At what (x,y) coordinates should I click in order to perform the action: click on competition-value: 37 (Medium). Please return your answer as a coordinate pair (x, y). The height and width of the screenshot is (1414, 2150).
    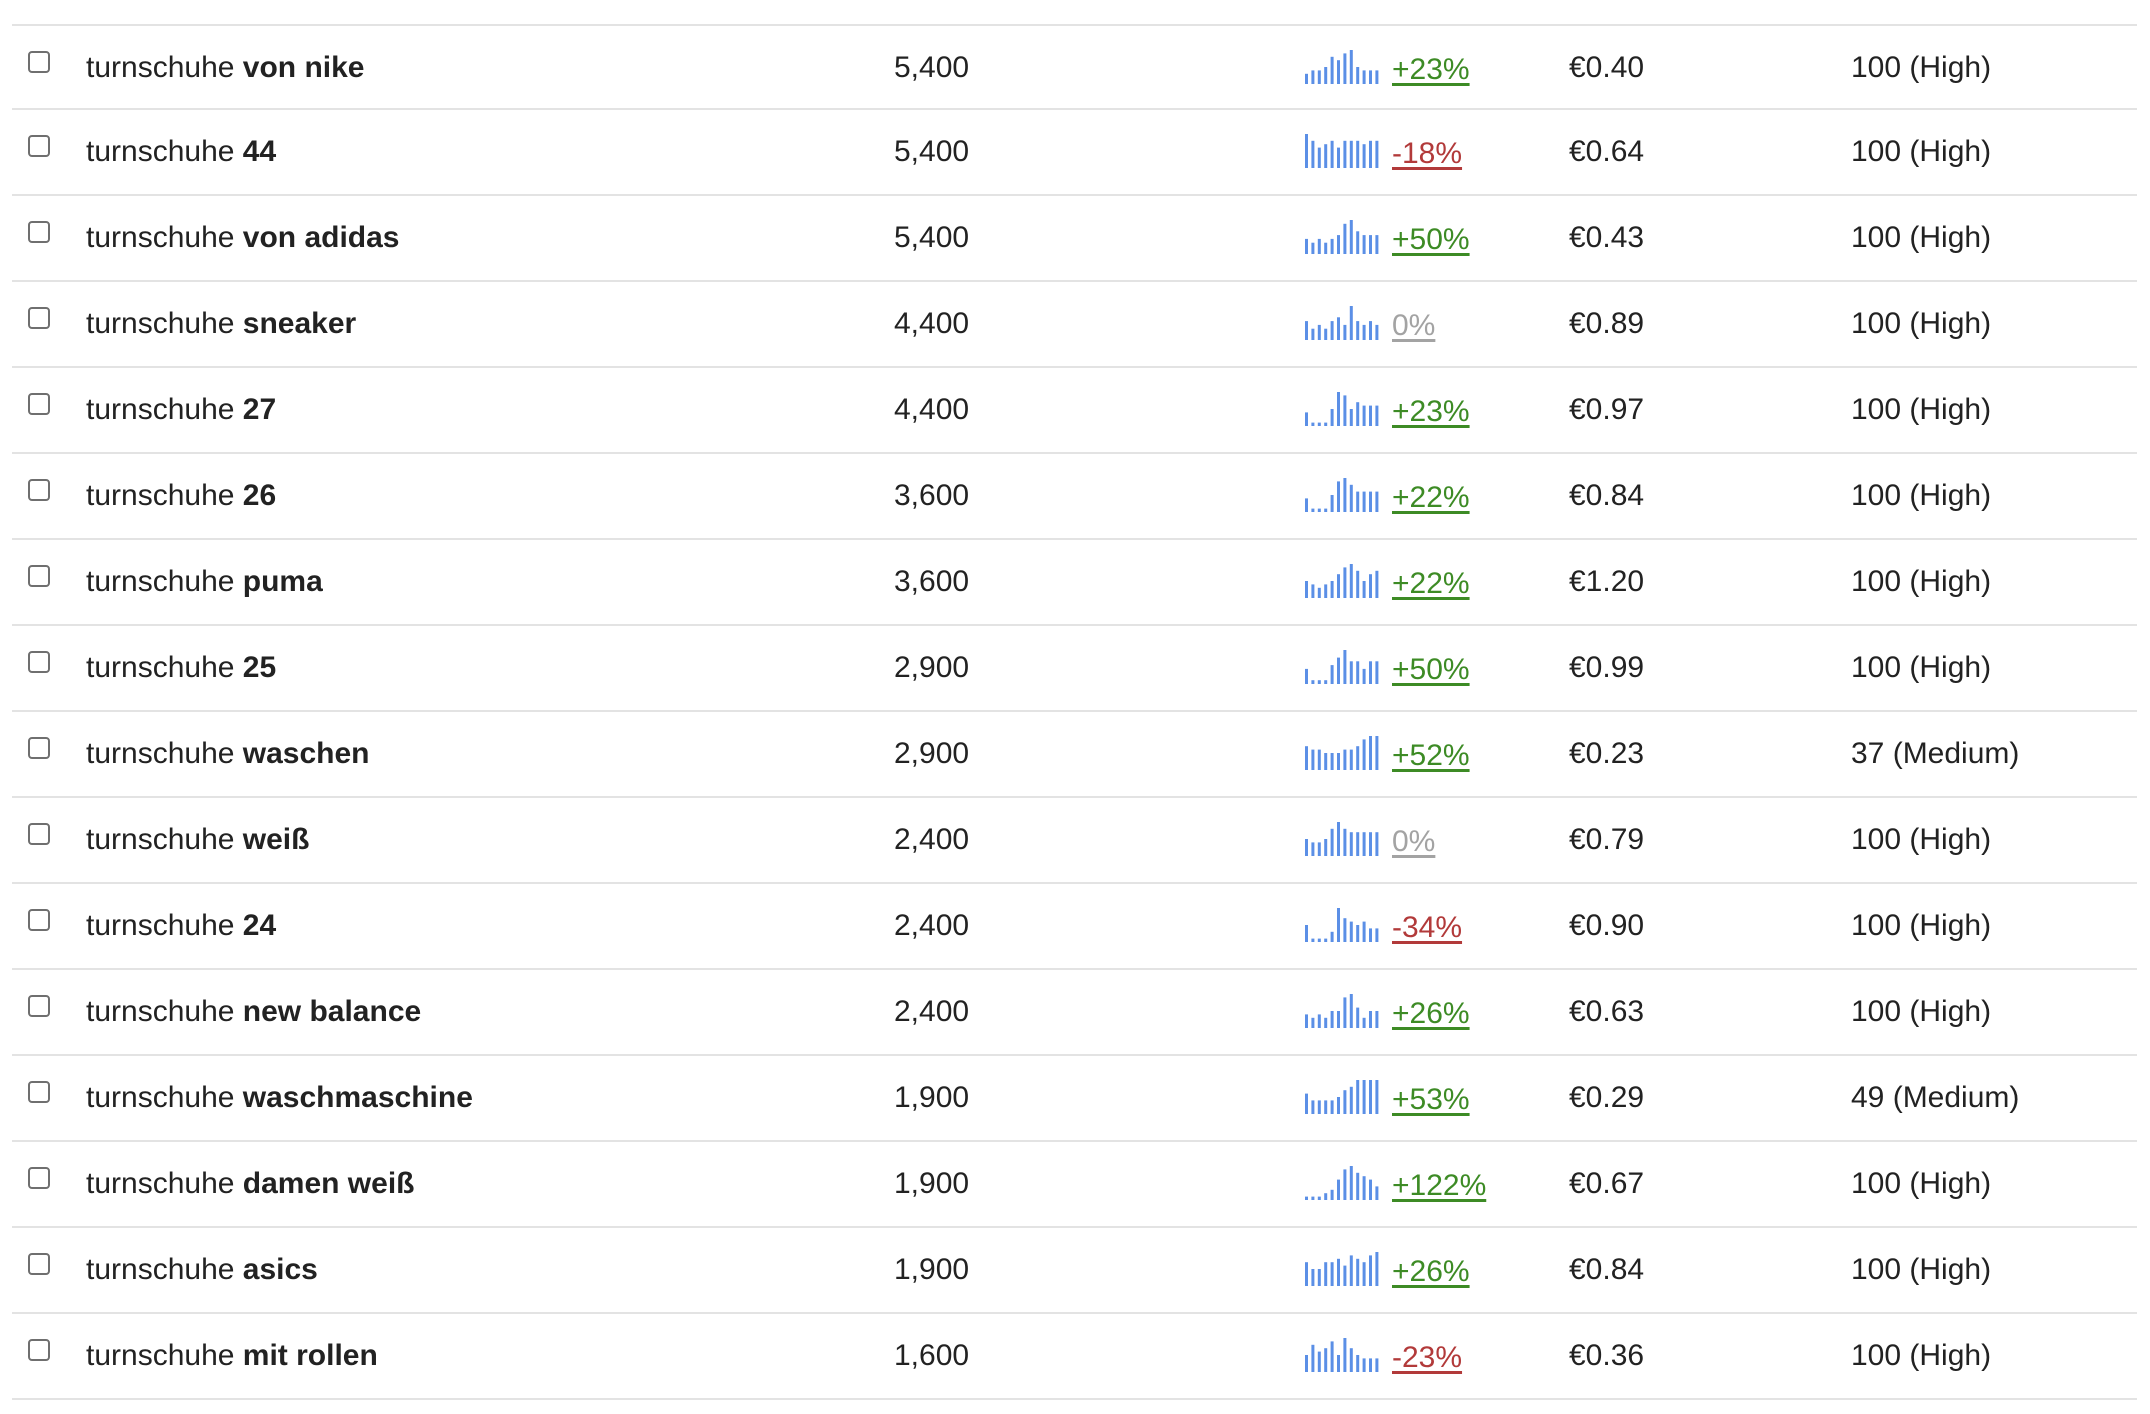
    Looking at the image, I should click on (1935, 753).